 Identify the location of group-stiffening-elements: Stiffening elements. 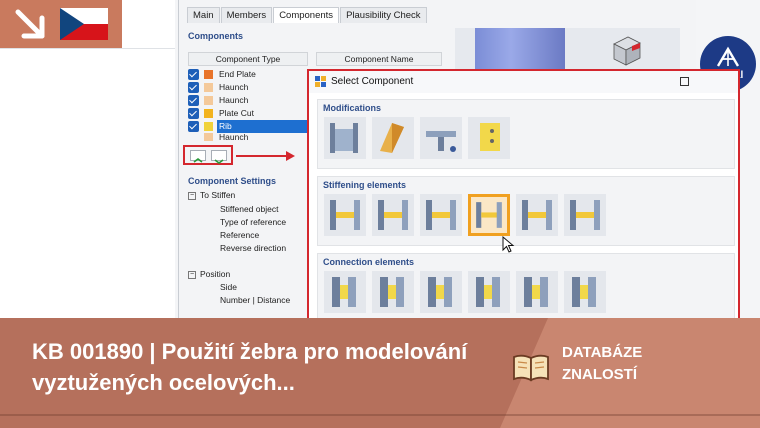
(526, 211).